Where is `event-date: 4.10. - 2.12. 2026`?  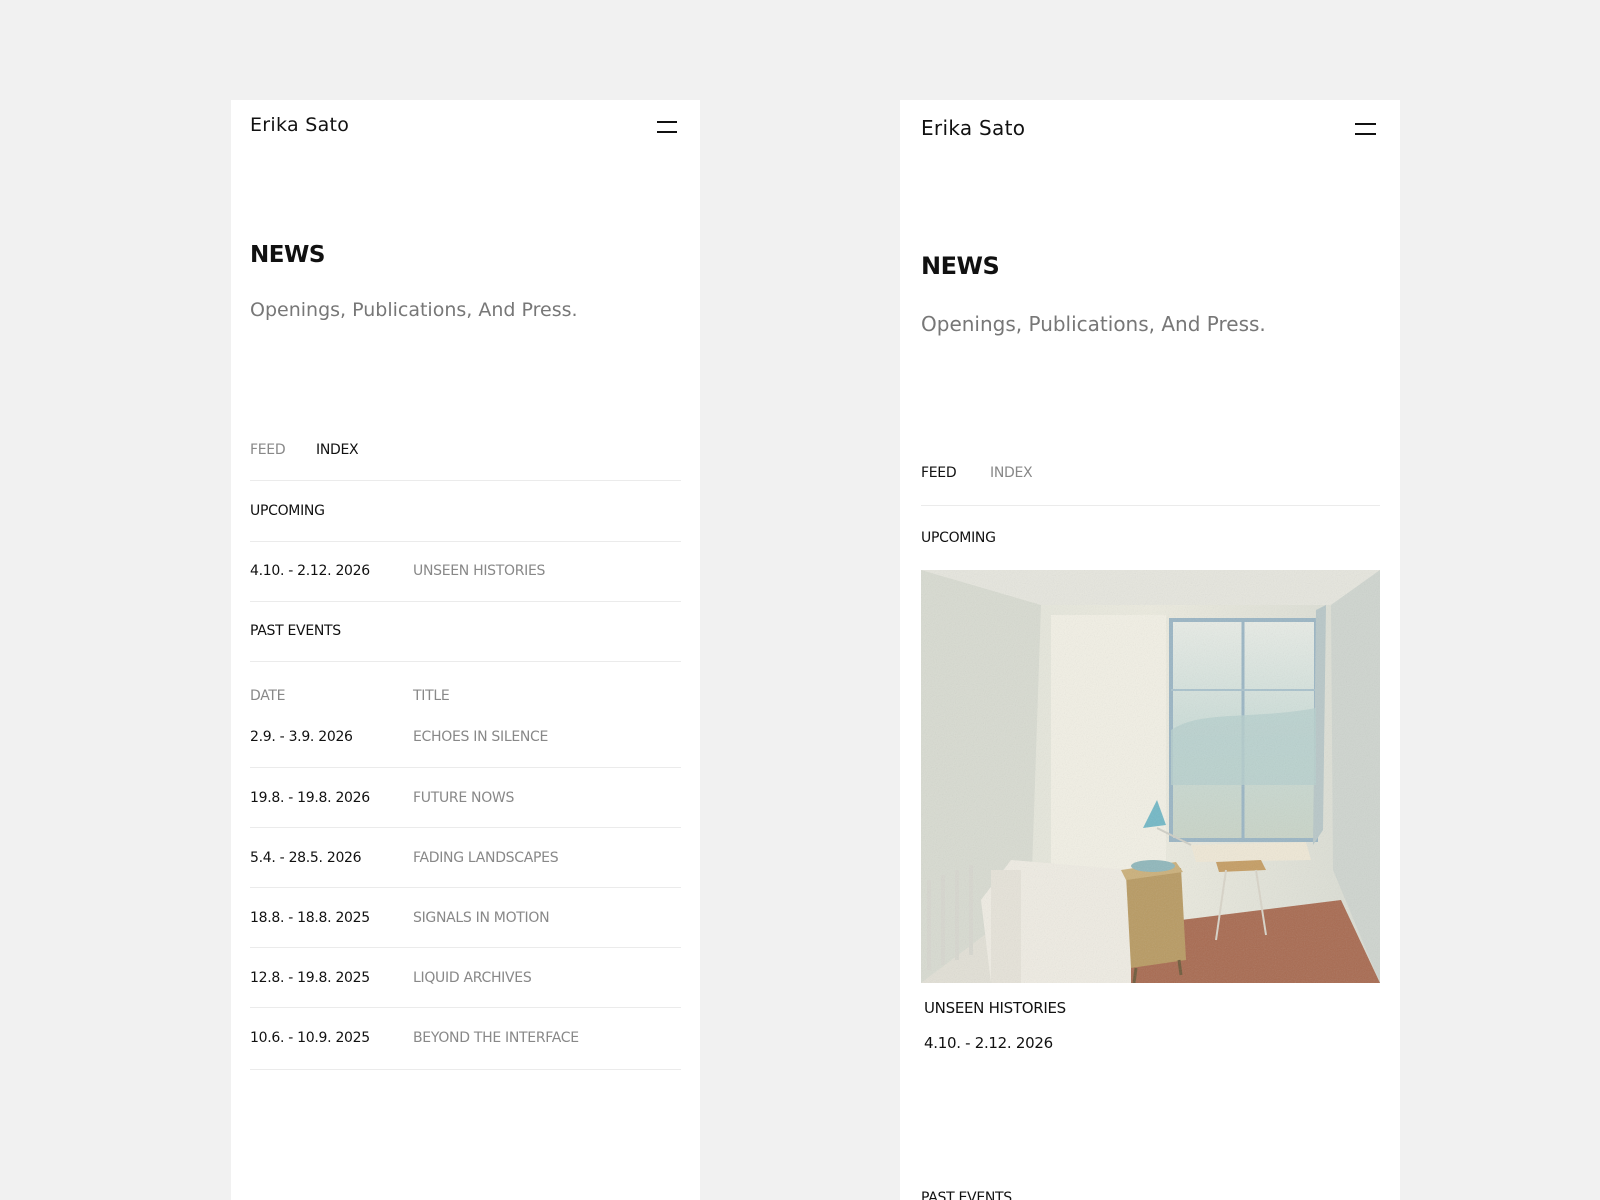
event-date: 4.10. - 2.12. 2026 is located at coordinates (310, 571).